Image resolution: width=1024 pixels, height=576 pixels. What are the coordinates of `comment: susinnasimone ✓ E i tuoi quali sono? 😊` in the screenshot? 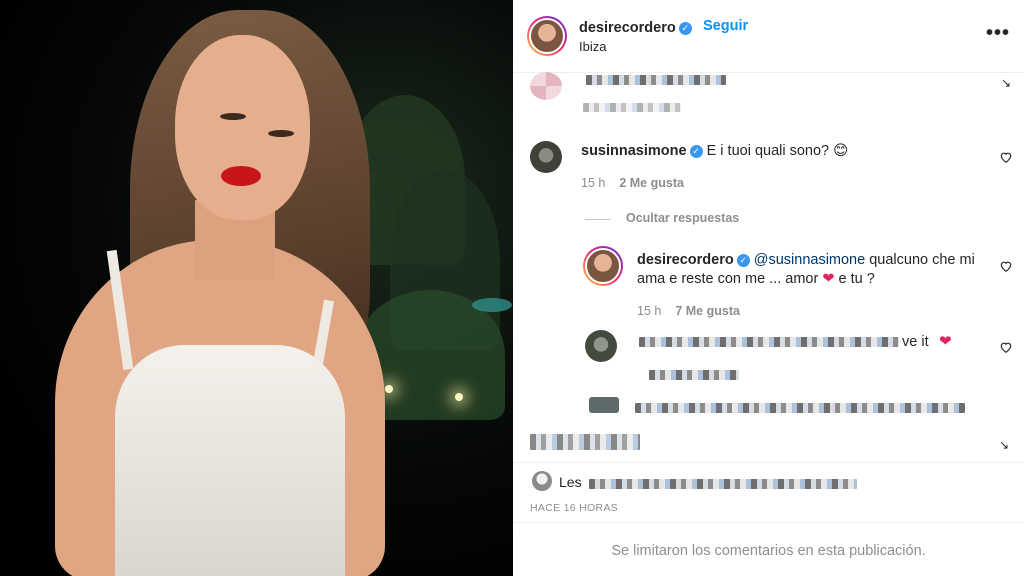 It's located at (781, 151).